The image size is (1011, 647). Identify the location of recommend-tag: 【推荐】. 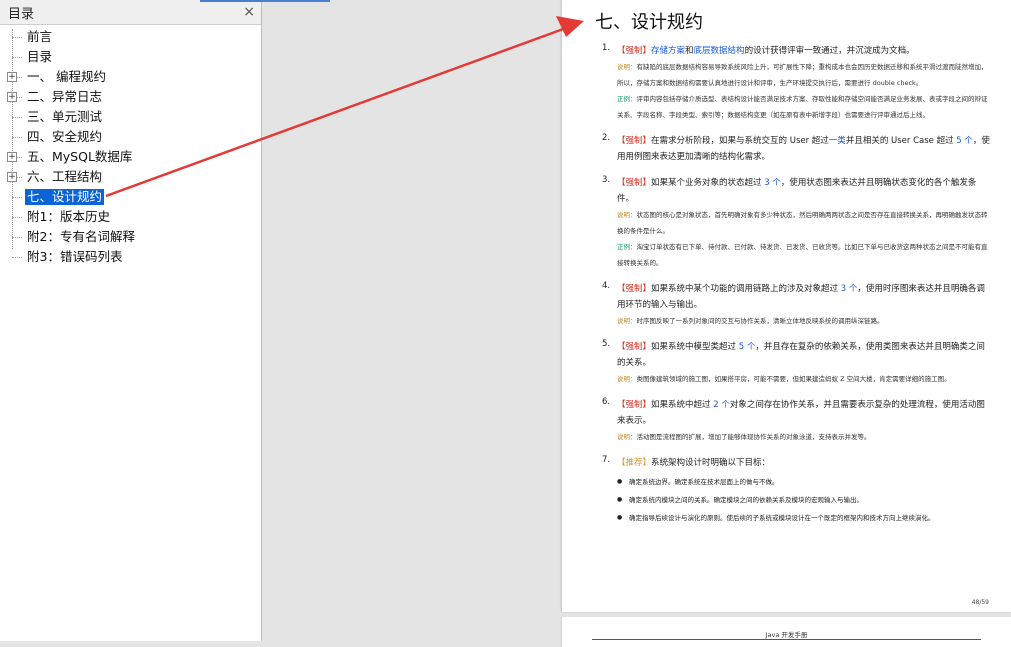
(634, 463).